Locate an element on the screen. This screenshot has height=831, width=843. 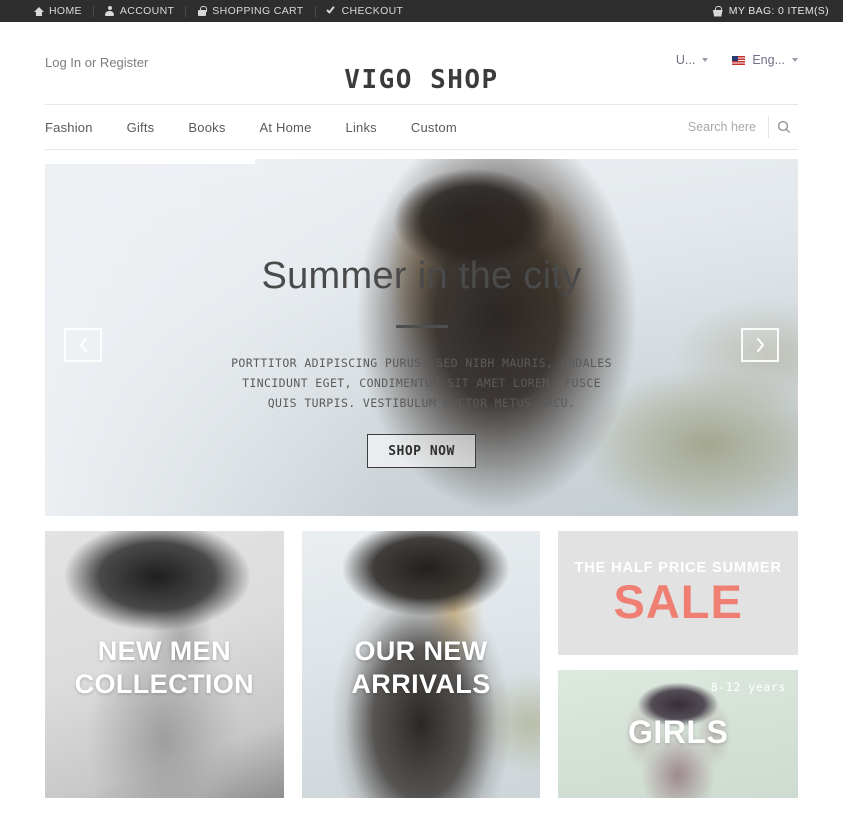
us-flag-icon is located at coordinates (739, 60).